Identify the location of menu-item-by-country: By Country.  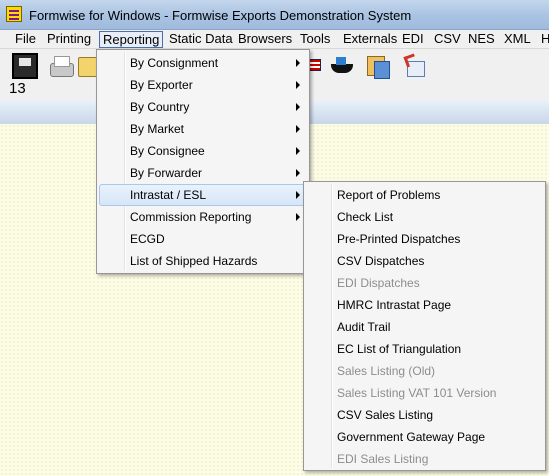
(203, 107).